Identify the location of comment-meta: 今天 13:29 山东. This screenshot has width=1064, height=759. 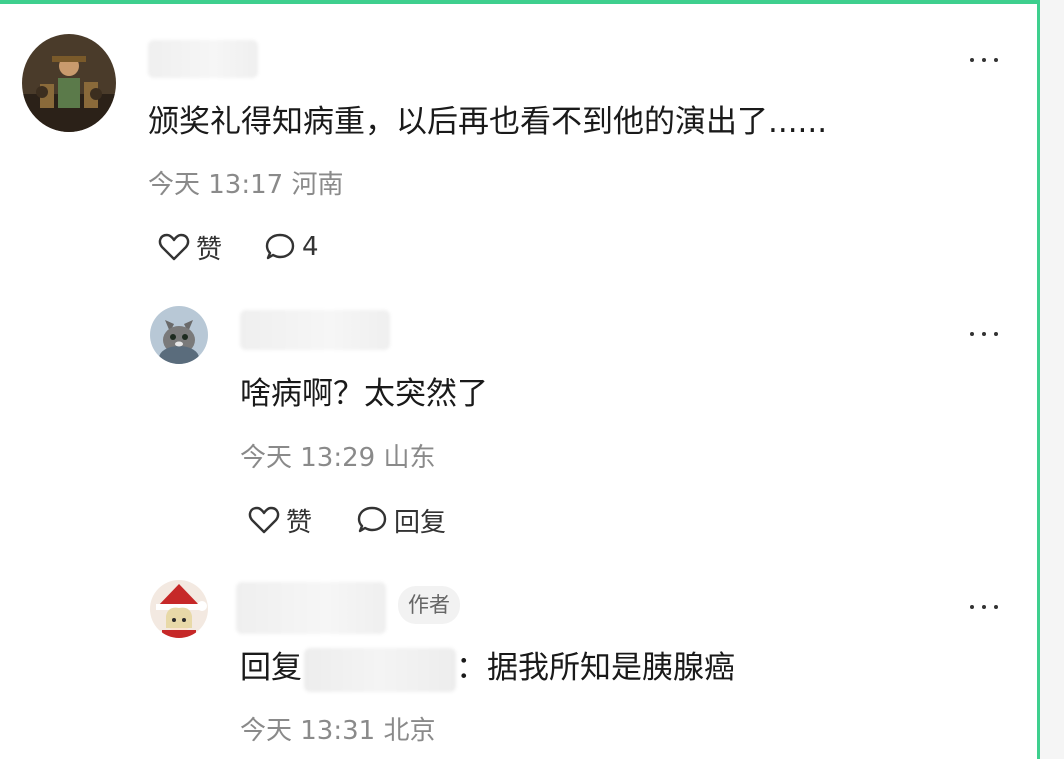
(338, 458).